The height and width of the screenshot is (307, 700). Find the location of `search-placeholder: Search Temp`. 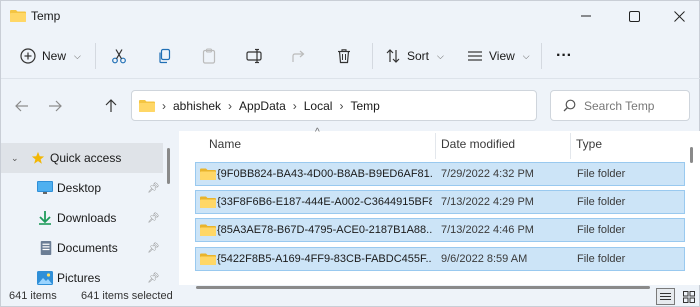

search-placeholder: Search Temp is located at coordinates (619, 105).